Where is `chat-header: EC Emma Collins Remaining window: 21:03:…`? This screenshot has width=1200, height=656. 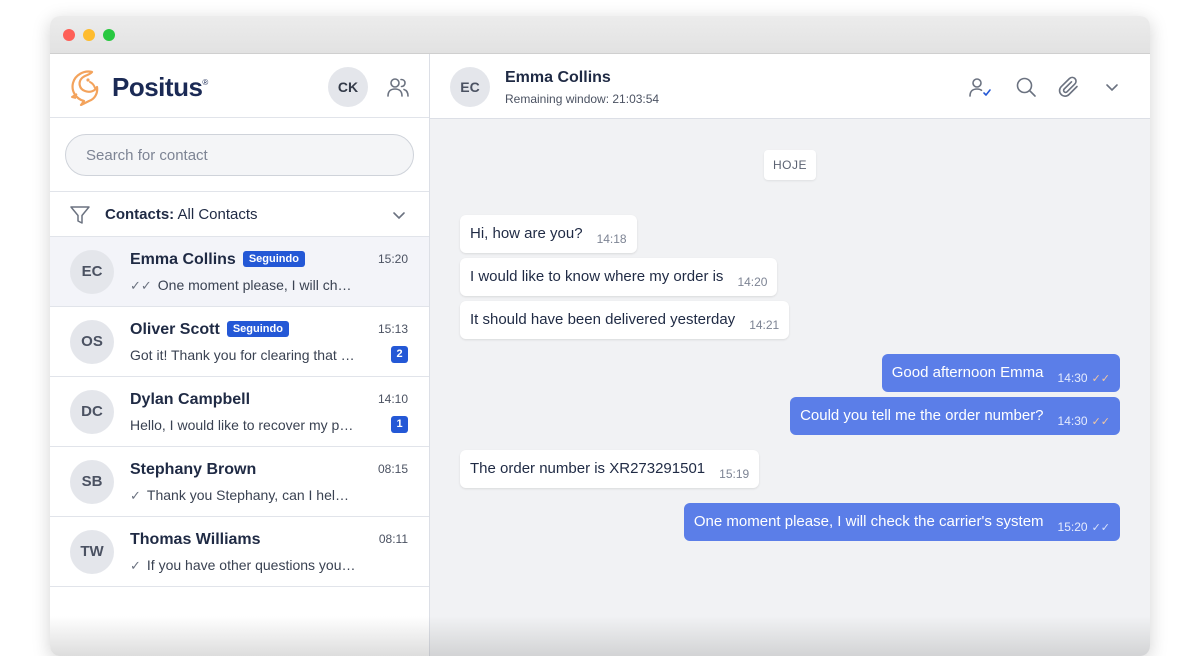 chat-header: EC Emma Collins Remaining window: 21:03:… is located at coordinates (790, 86).